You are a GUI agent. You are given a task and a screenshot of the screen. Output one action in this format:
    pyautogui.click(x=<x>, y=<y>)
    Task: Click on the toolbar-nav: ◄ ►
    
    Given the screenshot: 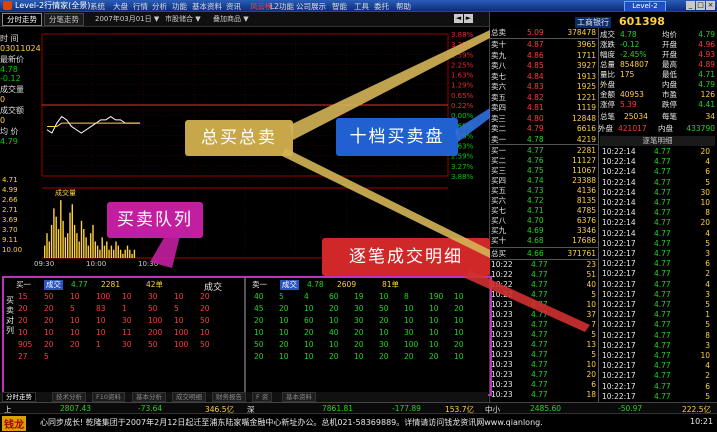 What is the action you would take?
    pyautogui.click(x=463, y=18)
    